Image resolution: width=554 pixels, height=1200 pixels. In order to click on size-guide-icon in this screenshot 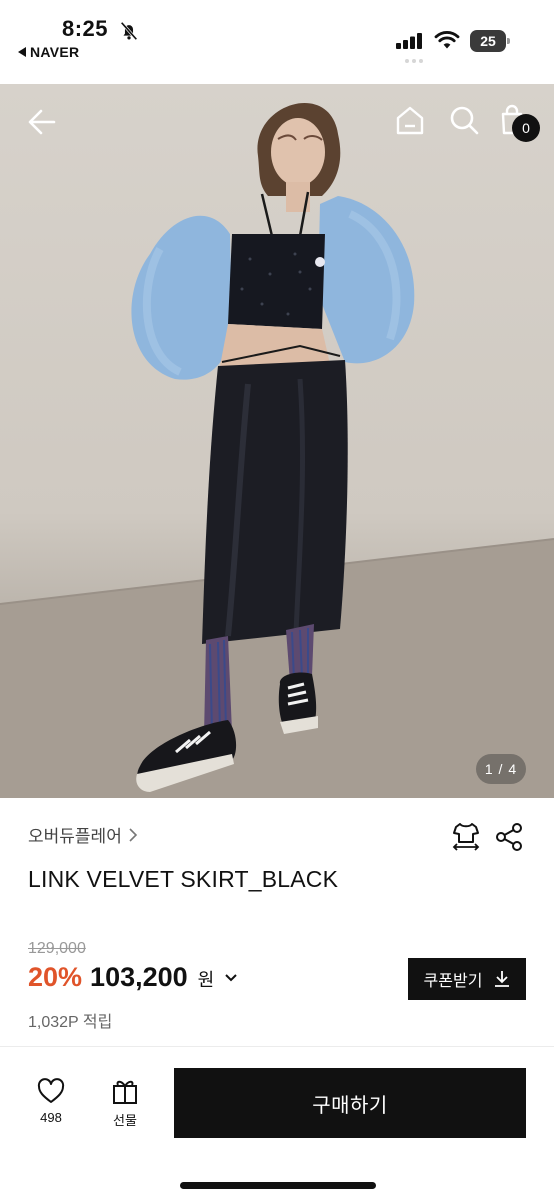, I will do `click(466, 836)`.